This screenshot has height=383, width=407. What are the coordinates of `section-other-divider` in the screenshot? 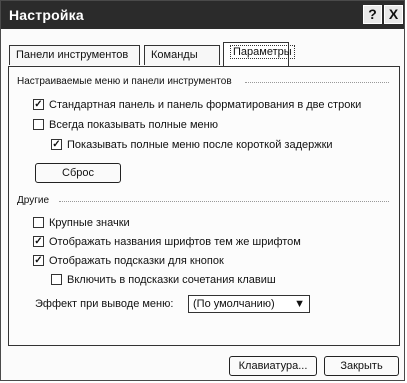 It's located at (224, 201).